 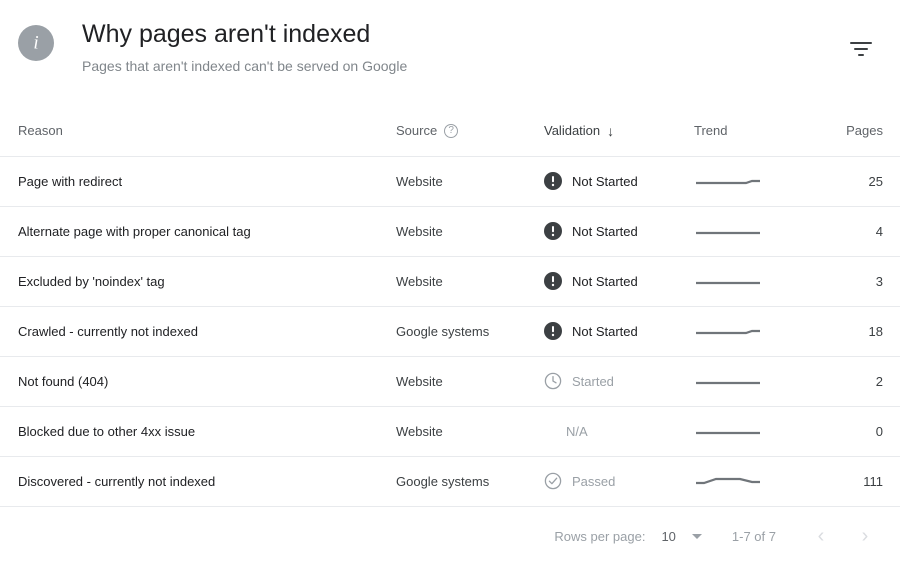 What do you see at coordinates (821, 536) in the screenshot?
I see `chevron-left-icon: ‹` at bounding box center [821, 536].